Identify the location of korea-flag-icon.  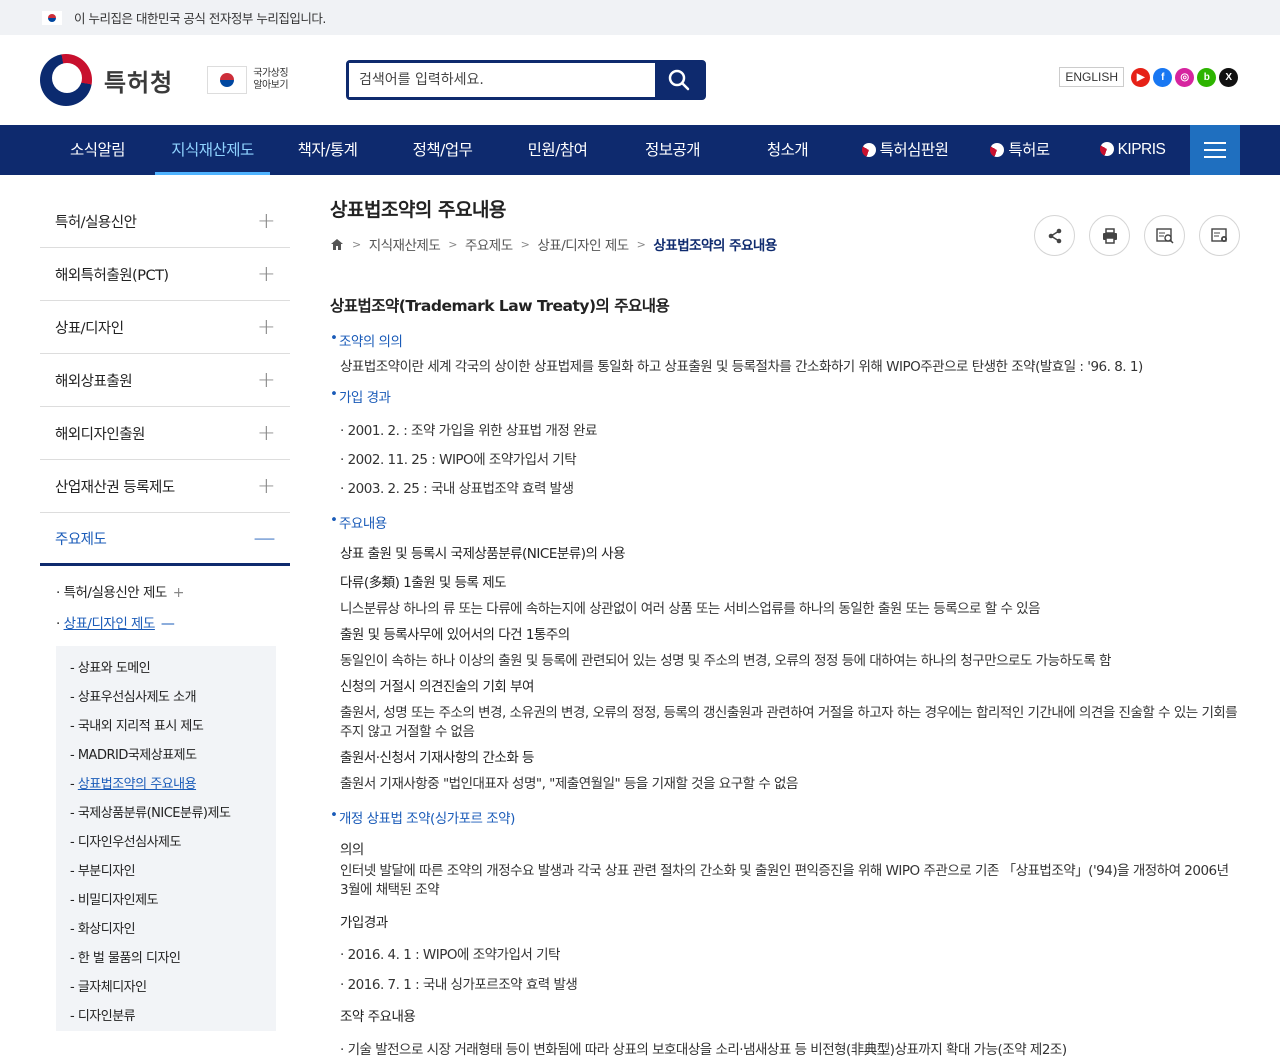
(52, 17).